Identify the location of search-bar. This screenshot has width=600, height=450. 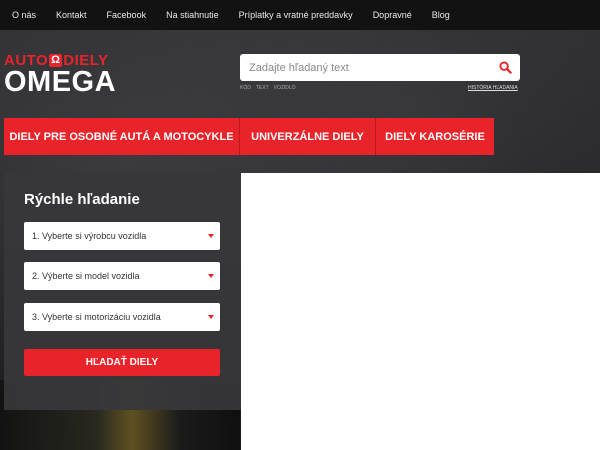
(380, 67).